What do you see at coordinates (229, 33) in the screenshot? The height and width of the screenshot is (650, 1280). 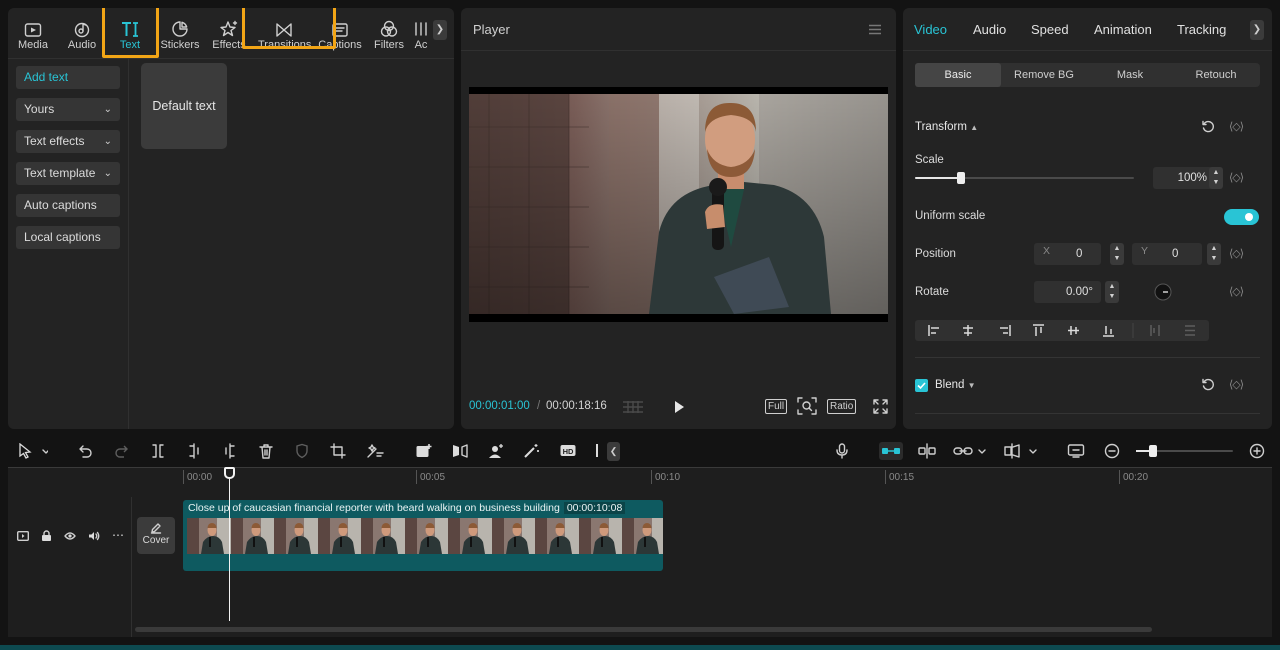 I see `tab-effects: Effects` at bounding box center [229, 33].